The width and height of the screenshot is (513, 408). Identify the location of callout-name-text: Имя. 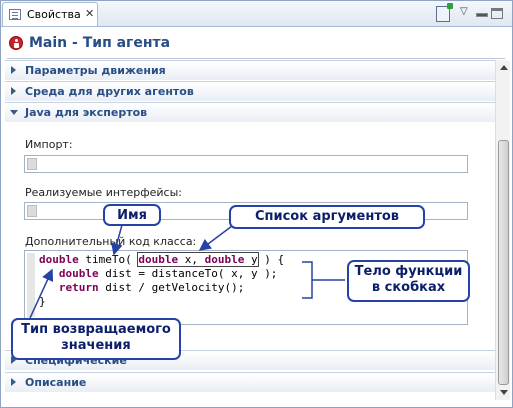
(132, 215).